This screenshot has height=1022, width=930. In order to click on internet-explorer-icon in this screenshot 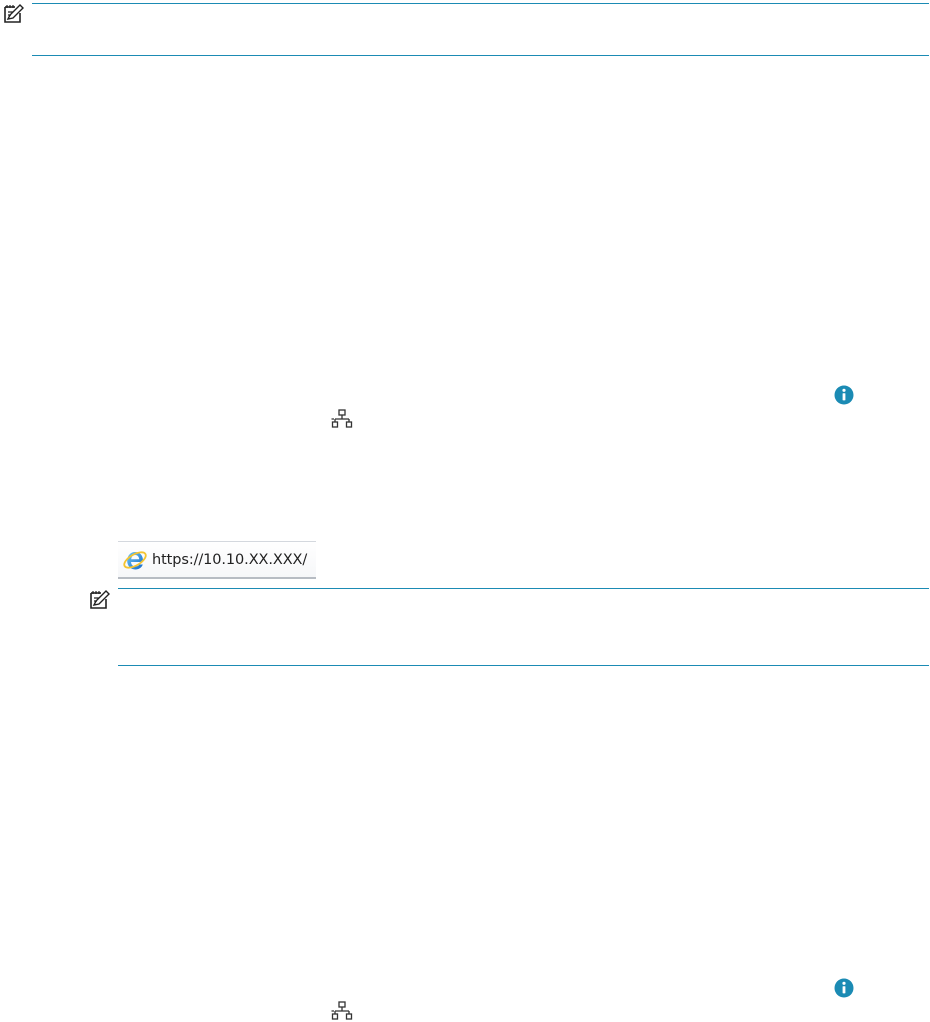, I will do `click(135, 559)`.